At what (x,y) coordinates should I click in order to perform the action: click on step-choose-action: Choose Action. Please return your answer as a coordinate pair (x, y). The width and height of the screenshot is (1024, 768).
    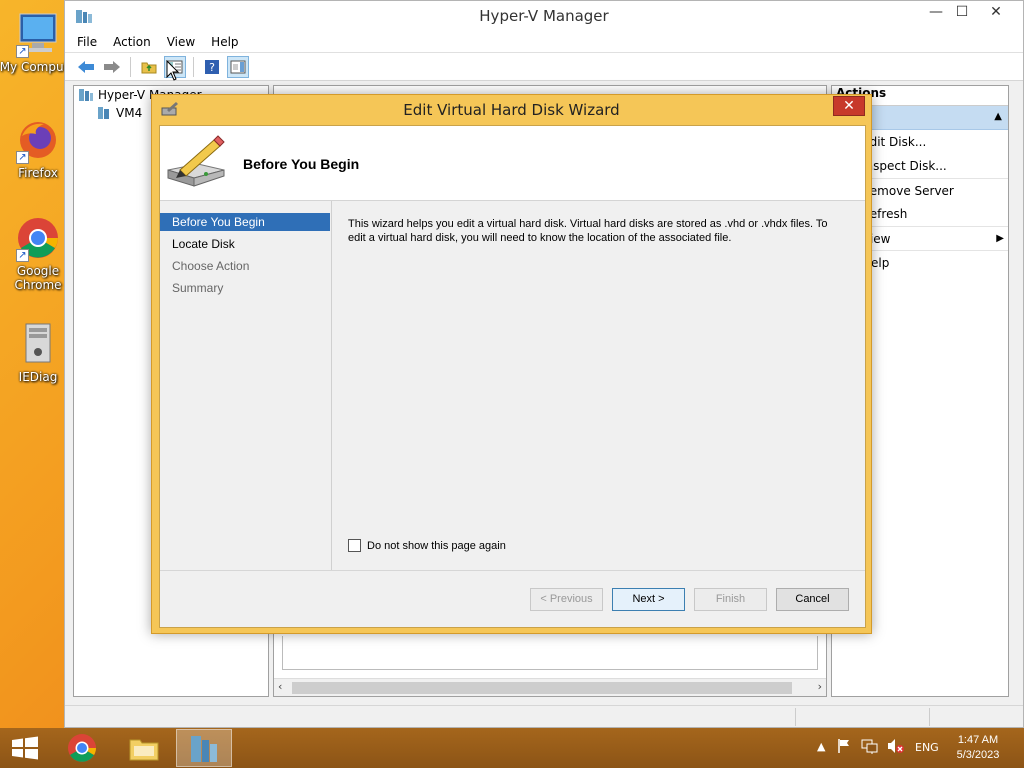
    Looking at the image, I should click on (211, 266).